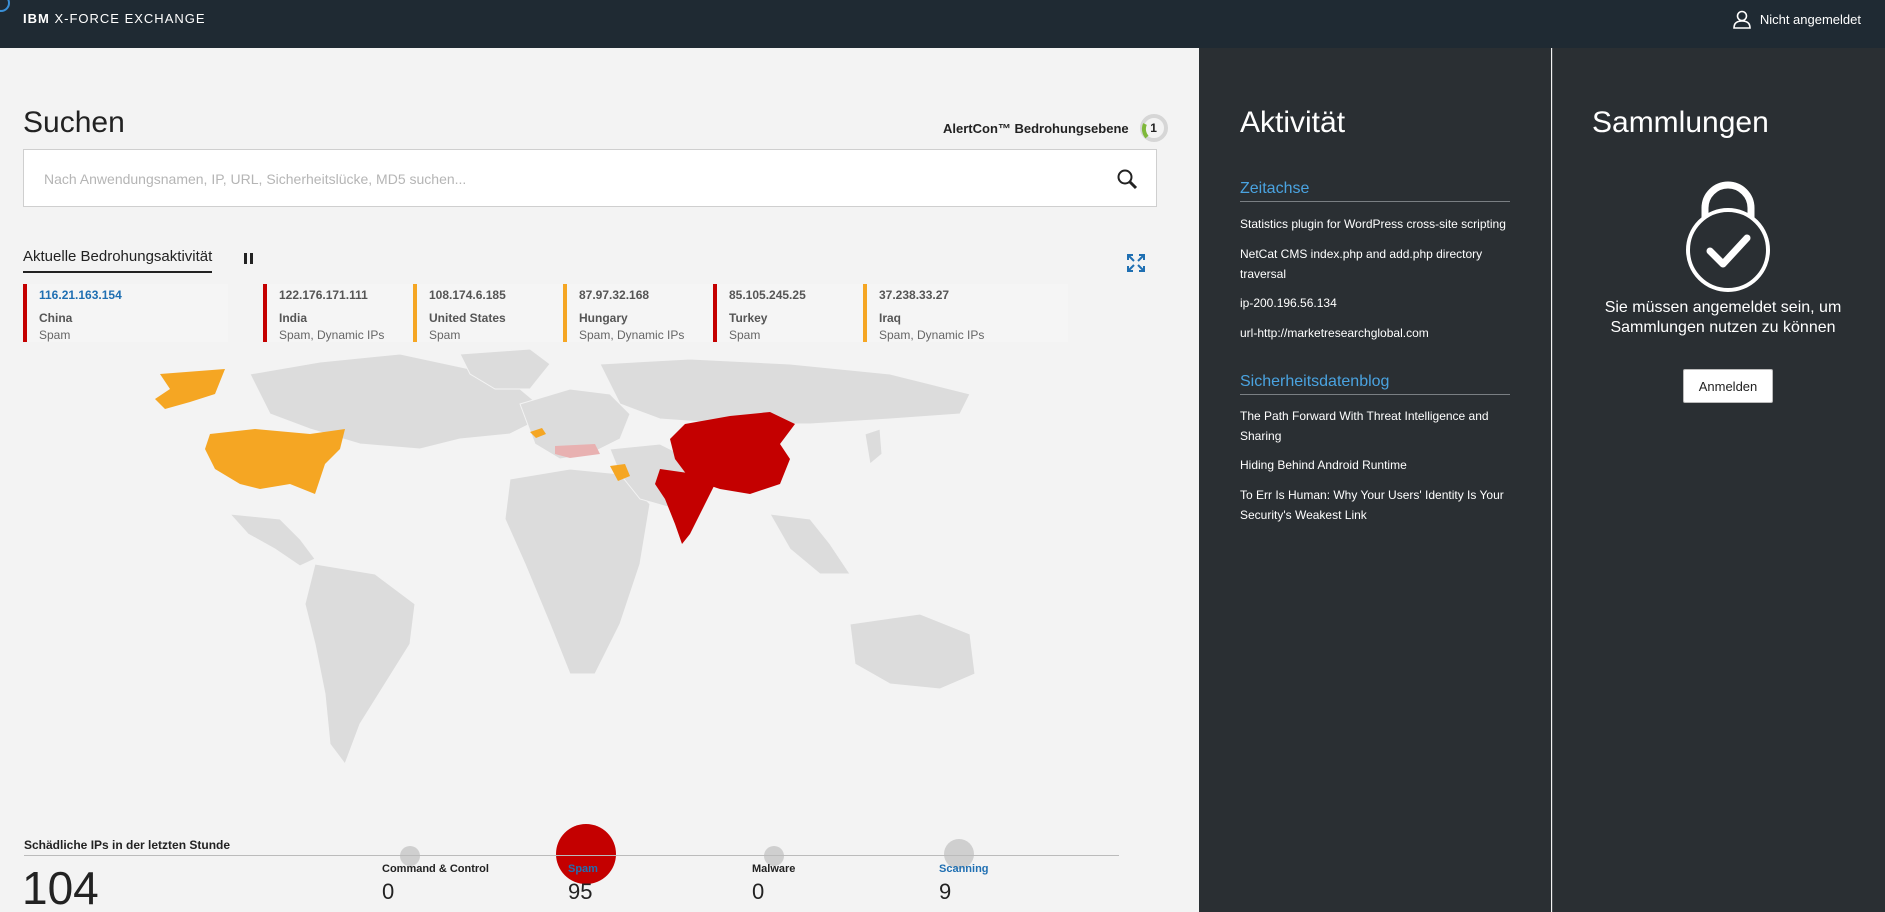 The image size is (1885, 912). What do you see at coordinates (1728, 386) in the screenshot?
I see `login-button: Anmelden` at bounding box center [1728, 386].